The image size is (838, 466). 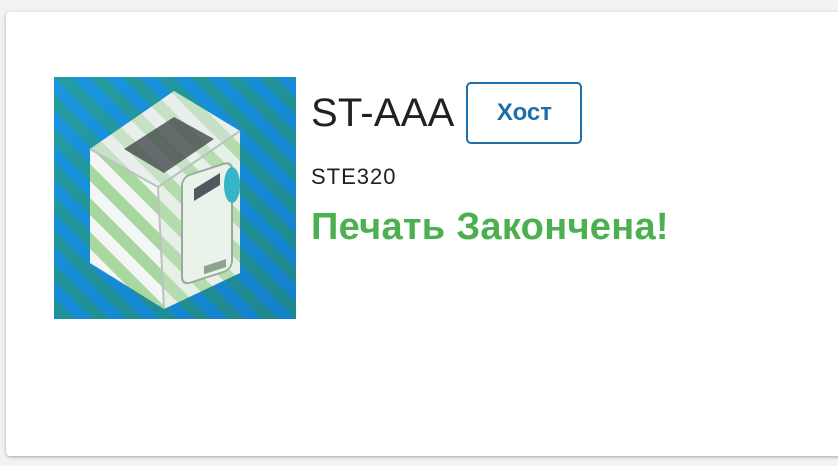 I want to click on title-row: ST-AAA Хост, so click(x=490, y=113).